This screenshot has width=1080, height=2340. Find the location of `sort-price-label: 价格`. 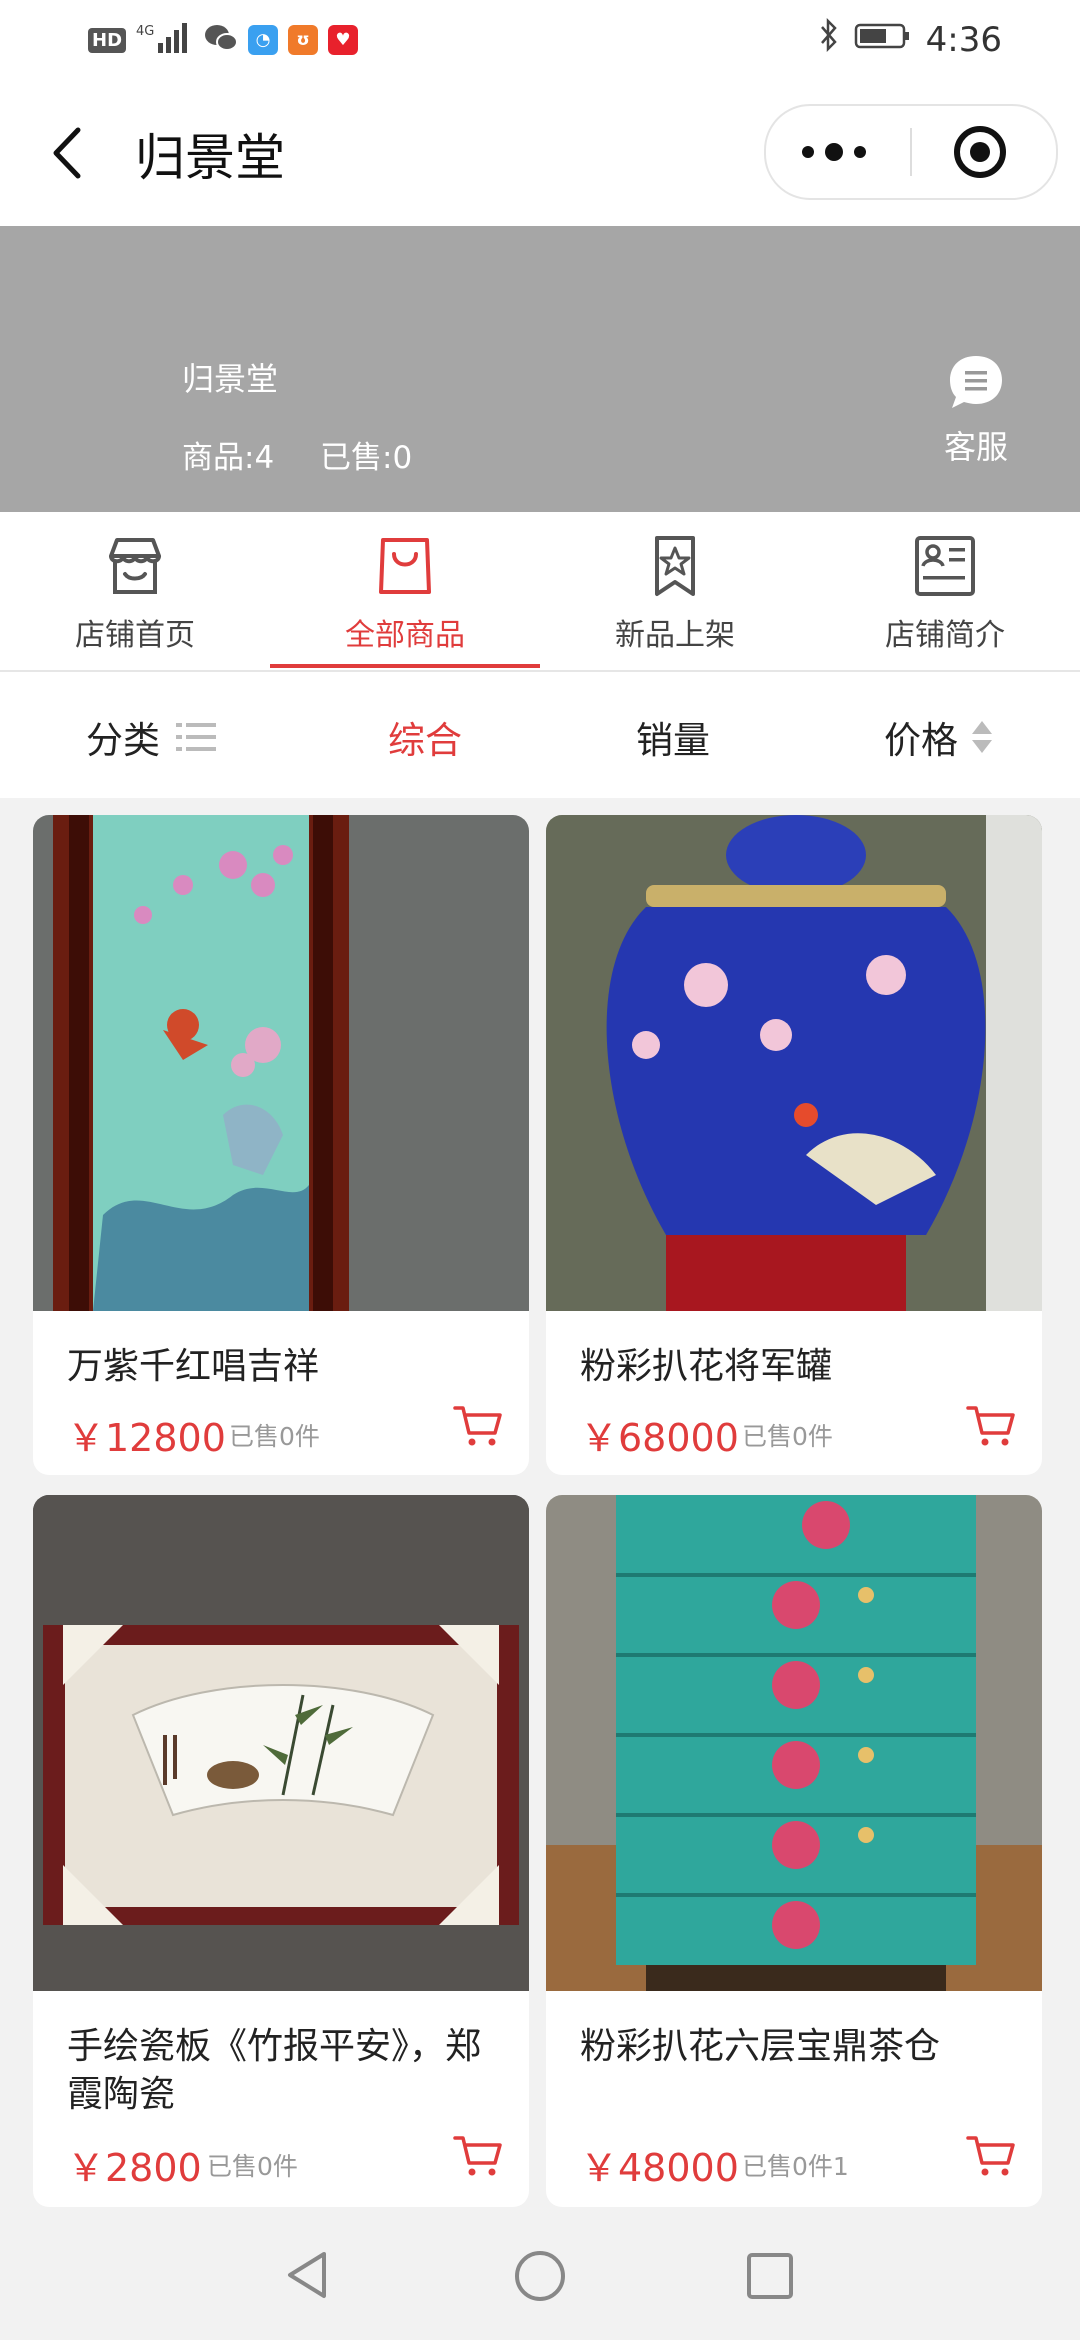

sort-price-label: 价格 is located at coordinates (921, 740).